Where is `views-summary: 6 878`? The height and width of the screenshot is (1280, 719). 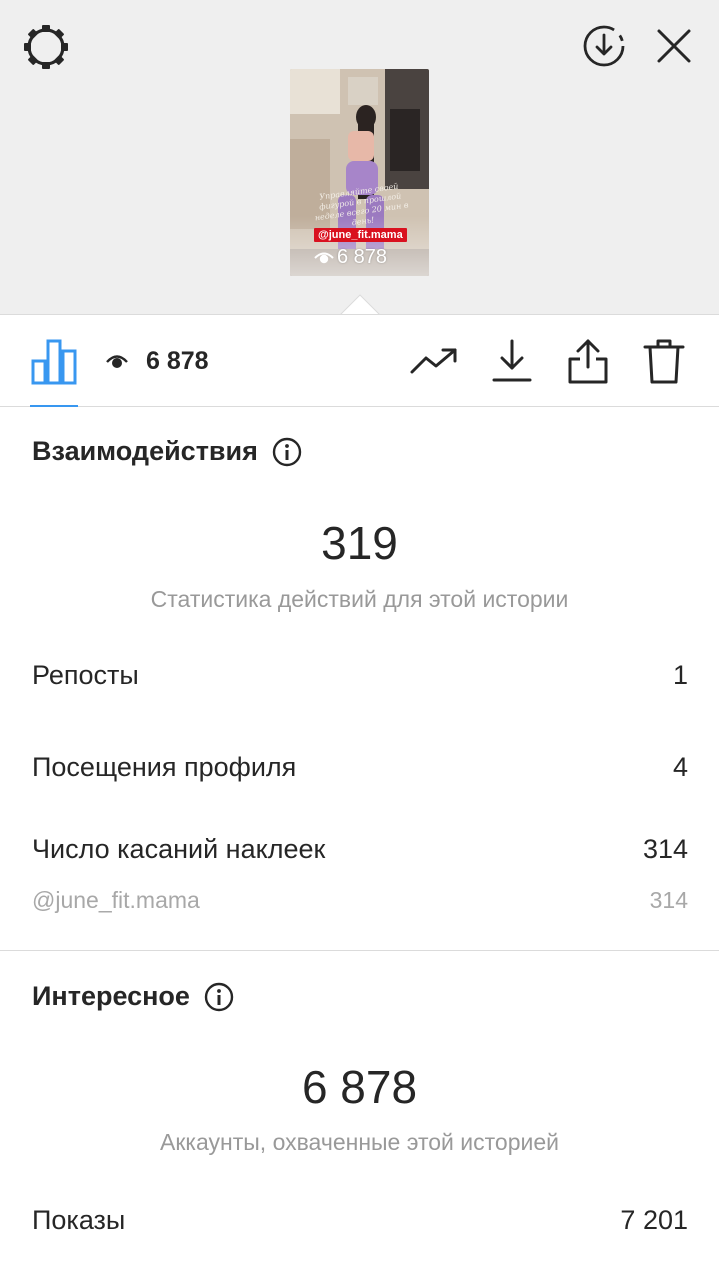 views-summary: 6 878 is located at coordinates (157, 361).